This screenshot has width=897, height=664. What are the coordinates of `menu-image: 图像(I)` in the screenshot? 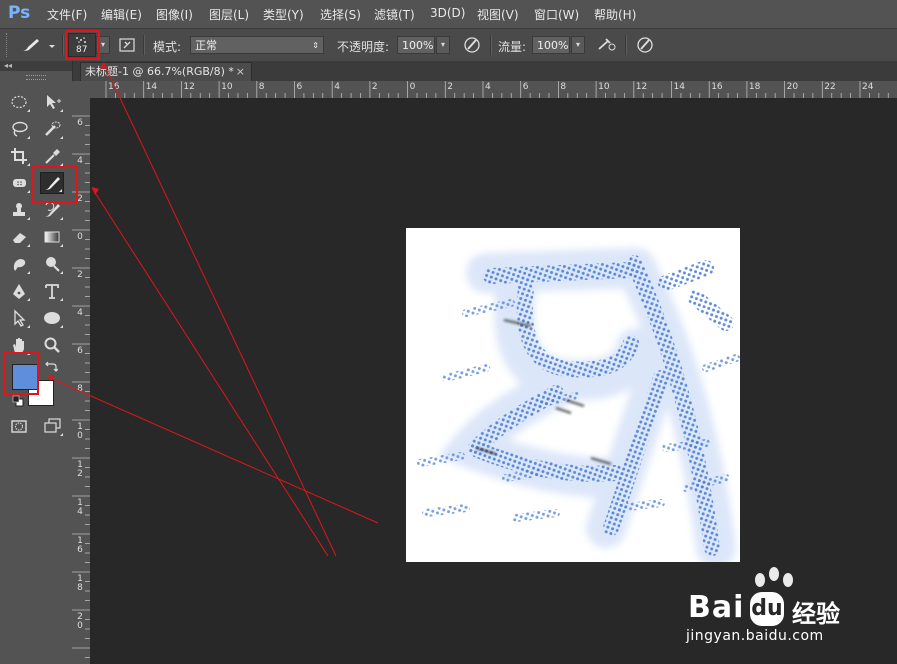 It's located at (174, 14).